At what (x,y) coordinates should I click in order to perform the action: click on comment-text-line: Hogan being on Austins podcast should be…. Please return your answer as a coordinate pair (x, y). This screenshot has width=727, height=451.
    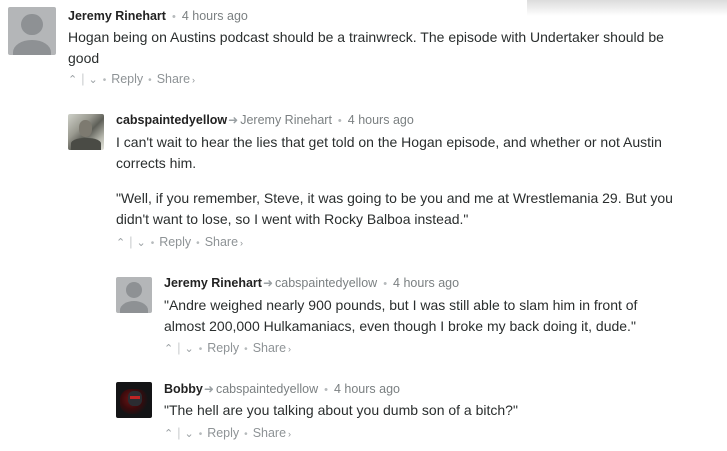
    Looking at the image, I should click on (366, 37).